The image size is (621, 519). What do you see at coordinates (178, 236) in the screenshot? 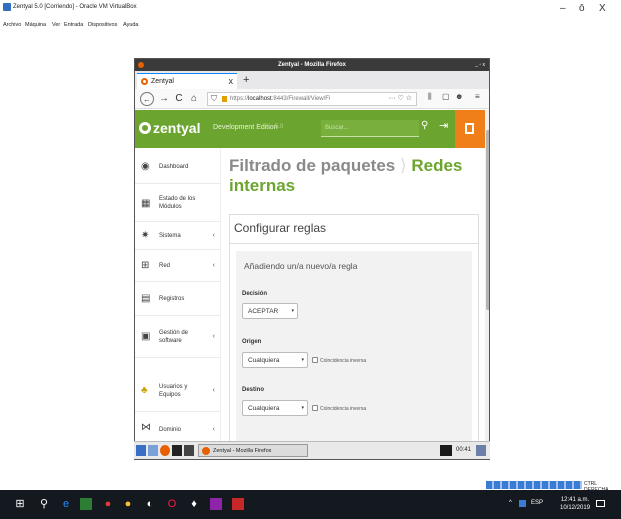
I see `sidebar-item-sistema: ✷ Sistema ‹` at bounding box center [178, 236].